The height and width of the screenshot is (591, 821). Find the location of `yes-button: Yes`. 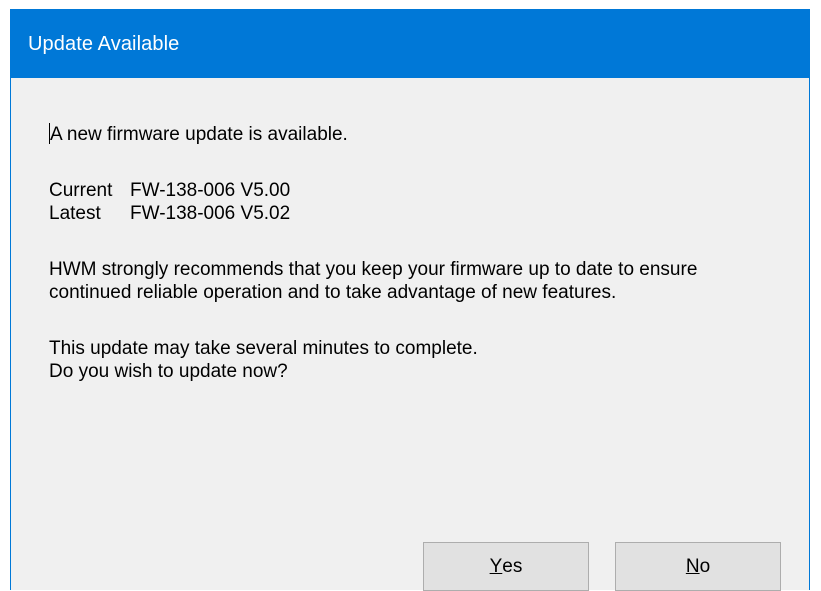

yes-button: Yes is located at coordinates (506, 566).